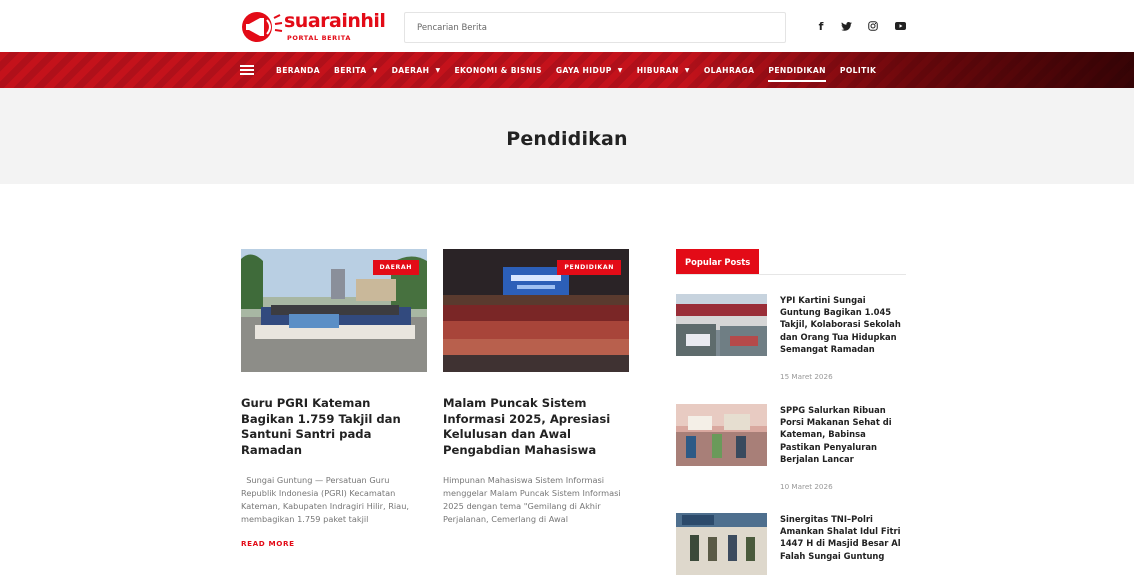 This screenshot has height=575, width=1134. What do you see at coordinates (858, 70) in the screenshot?
I see `nav-item-politik: POLITIK` at bounding box center [858, 70].